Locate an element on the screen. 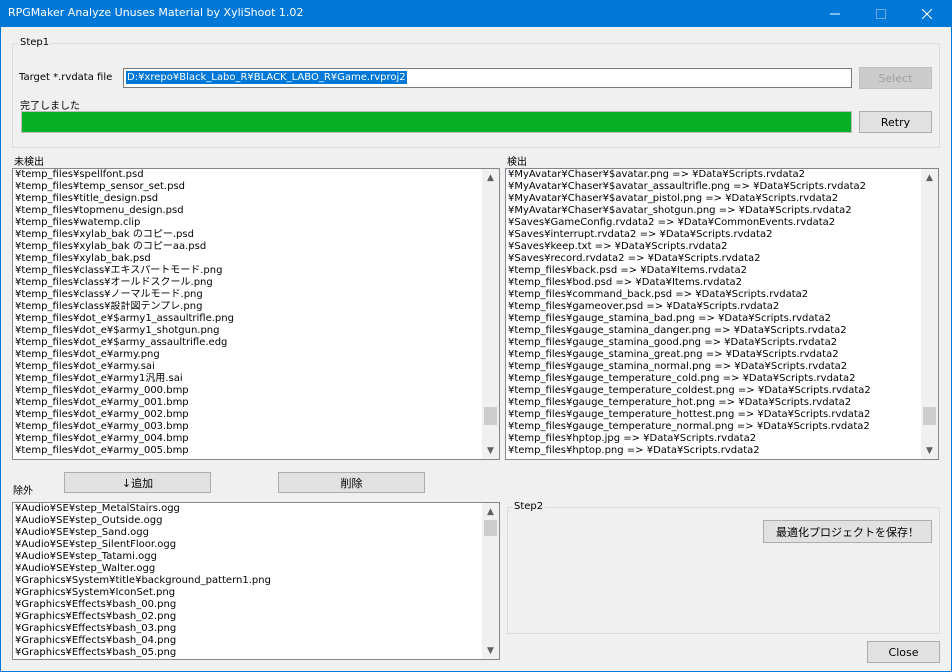 This screenshot has height=672, width=952. detected-scrollbar: ▲ ▼ is located at coordinates (929, 314).